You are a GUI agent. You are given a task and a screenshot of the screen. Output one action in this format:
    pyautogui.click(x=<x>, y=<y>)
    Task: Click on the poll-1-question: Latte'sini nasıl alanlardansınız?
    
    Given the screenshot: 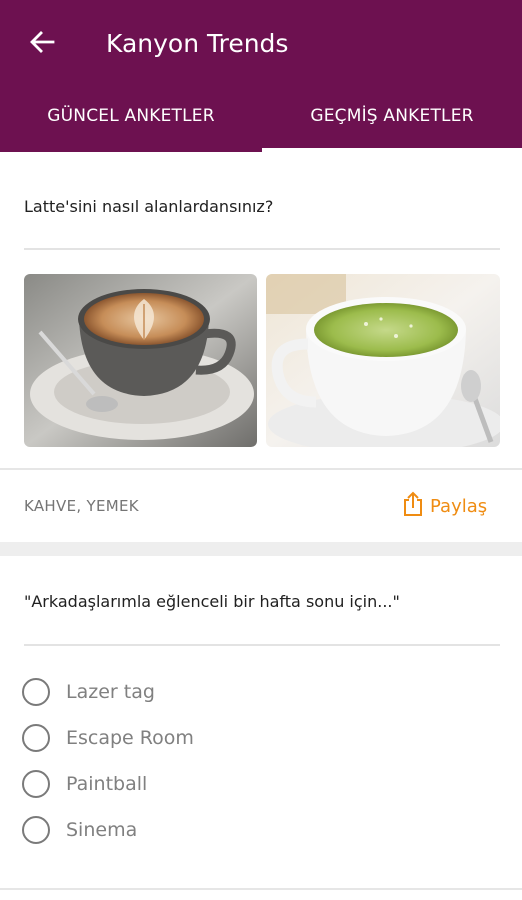 What is the action you would take?
    pyautogui.click(x=149, y=206)
    